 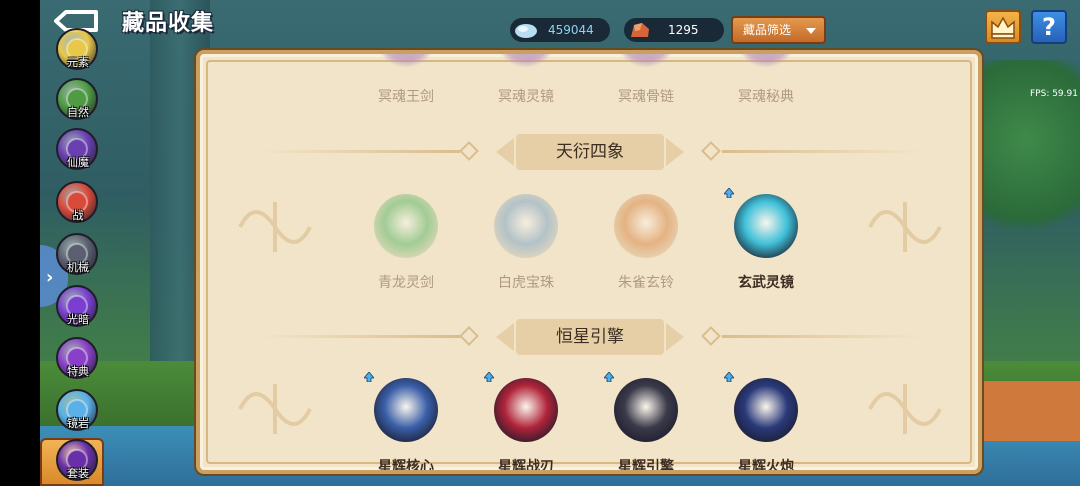 What do you see at coordinates (78, 162) in the screenshot?
I see `sidebar-category-label: 仙魔` at bounding box center [78, 162].